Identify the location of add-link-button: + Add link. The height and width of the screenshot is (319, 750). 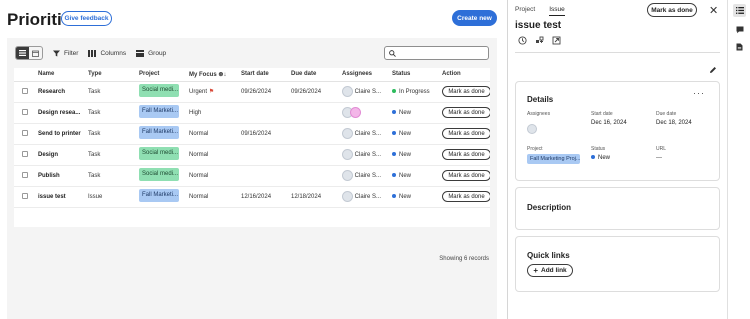
(550, 270).